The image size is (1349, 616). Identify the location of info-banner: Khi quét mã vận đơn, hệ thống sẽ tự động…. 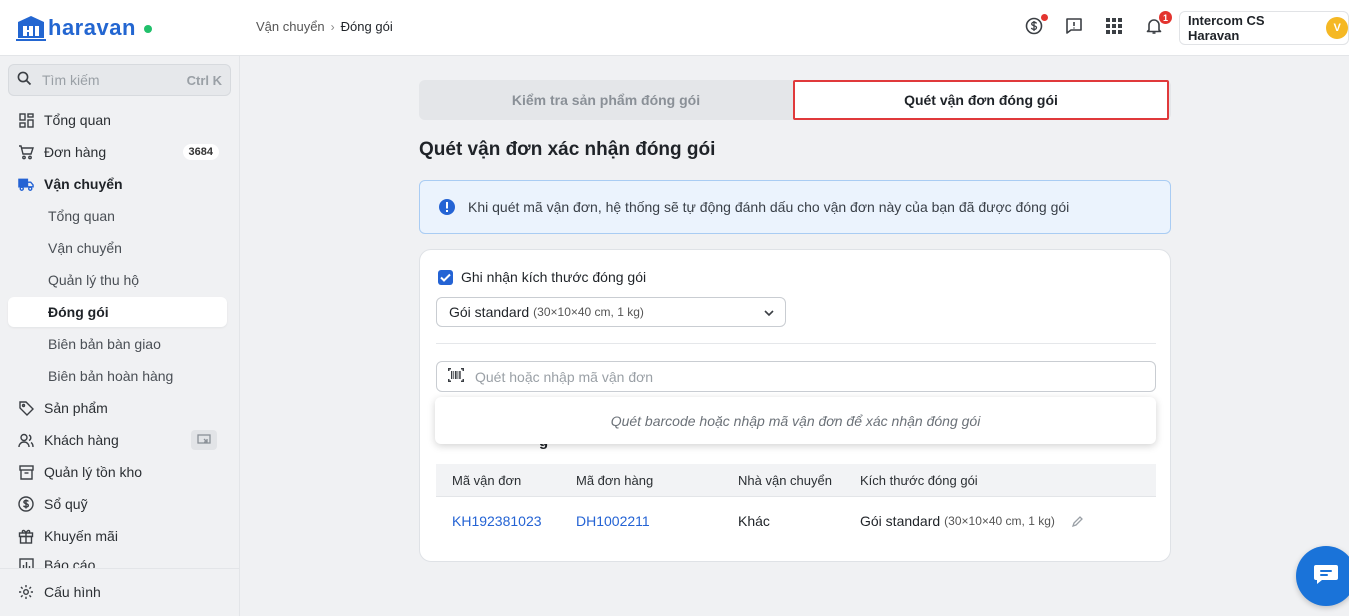
(795, 207).